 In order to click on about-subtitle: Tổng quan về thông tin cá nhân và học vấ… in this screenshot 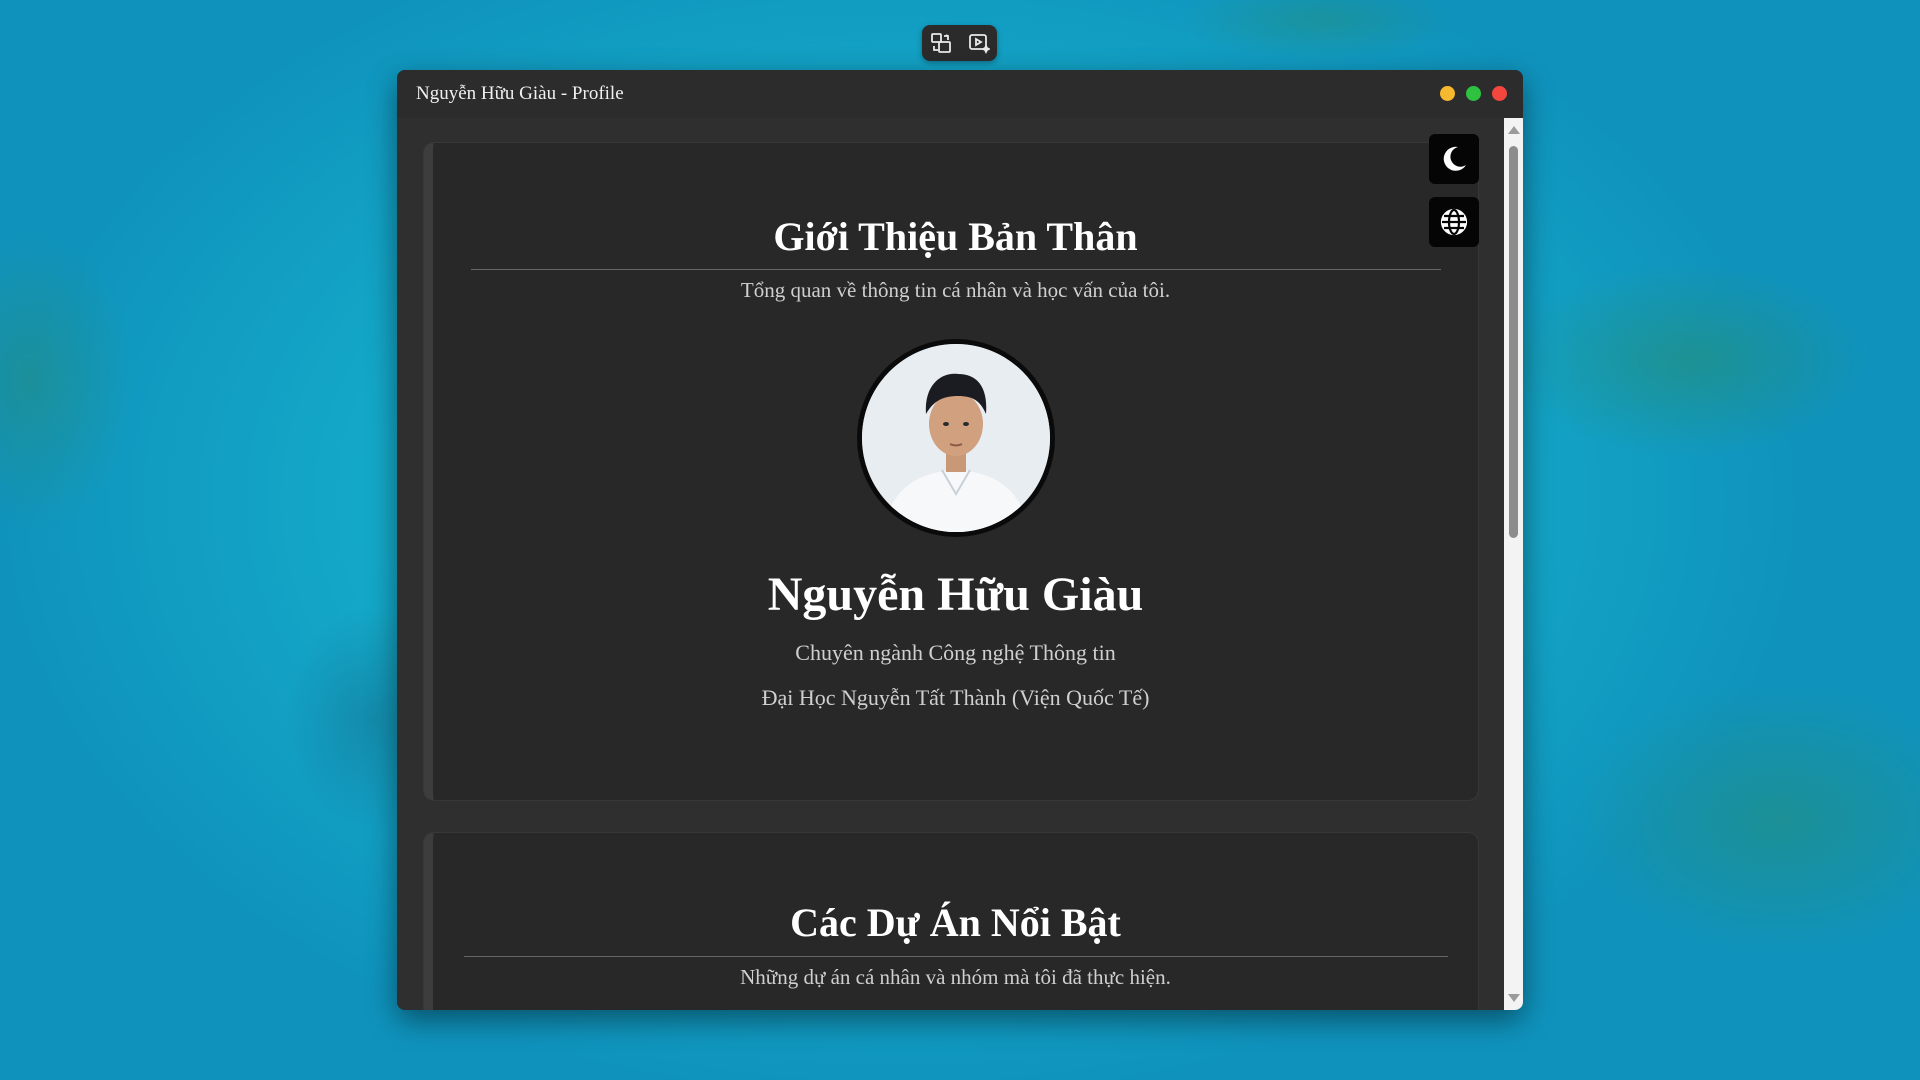, I will do `click(955, 290)`.